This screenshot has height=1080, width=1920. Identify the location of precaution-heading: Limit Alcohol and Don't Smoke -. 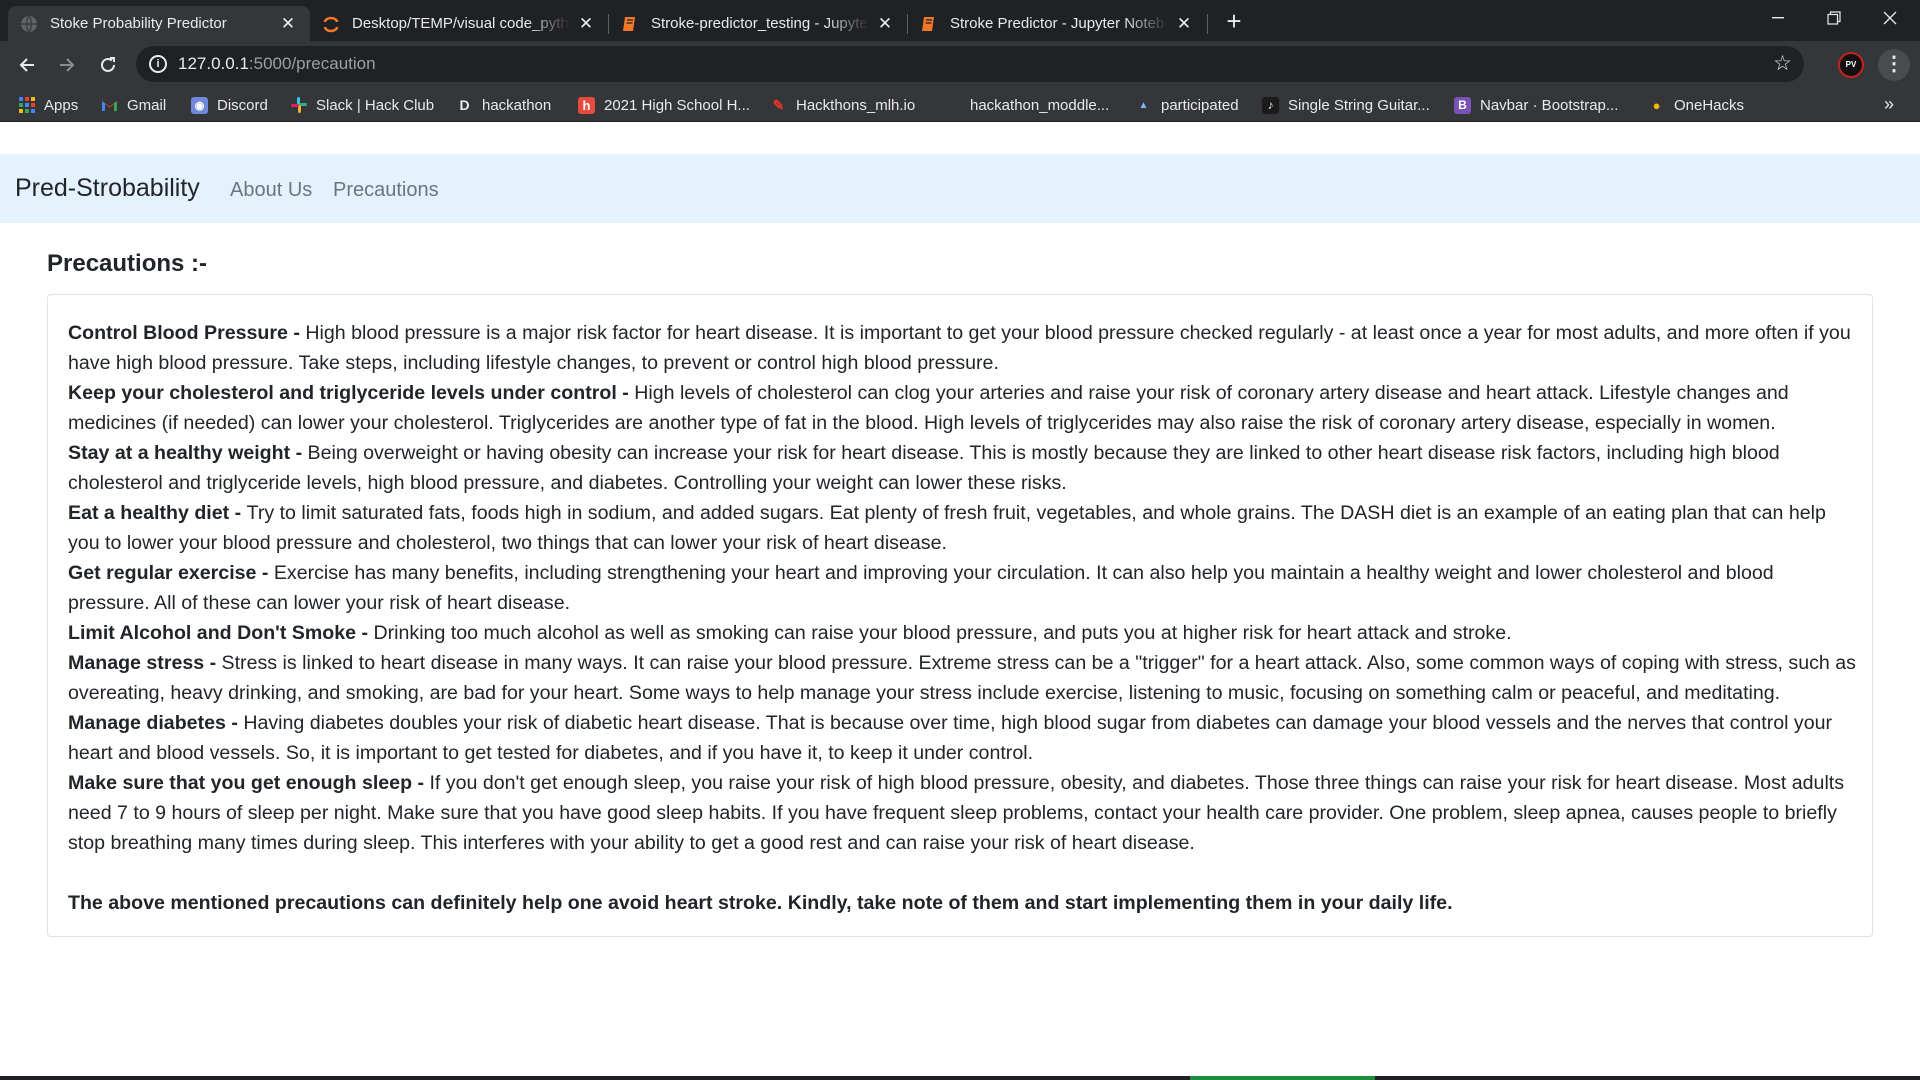
(221, 633).